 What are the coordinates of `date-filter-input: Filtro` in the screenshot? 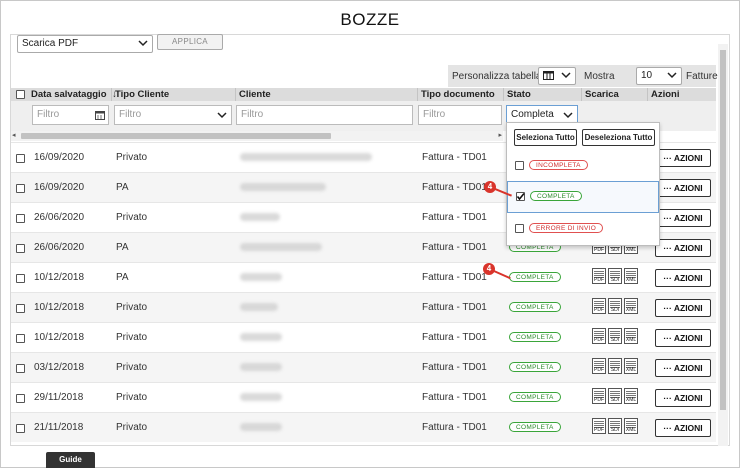 It's located at (70, 115).